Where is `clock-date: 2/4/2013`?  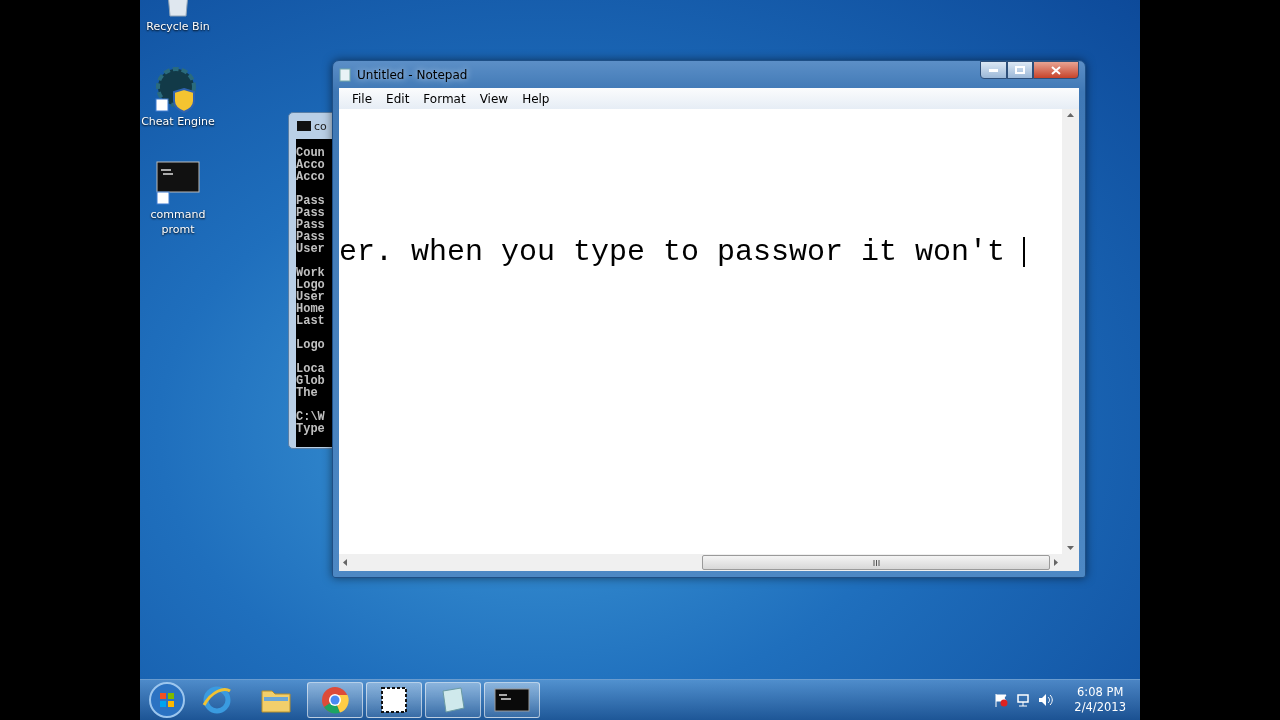 clock-date: 2/4/2013 is located at coordinates (1100, 707).